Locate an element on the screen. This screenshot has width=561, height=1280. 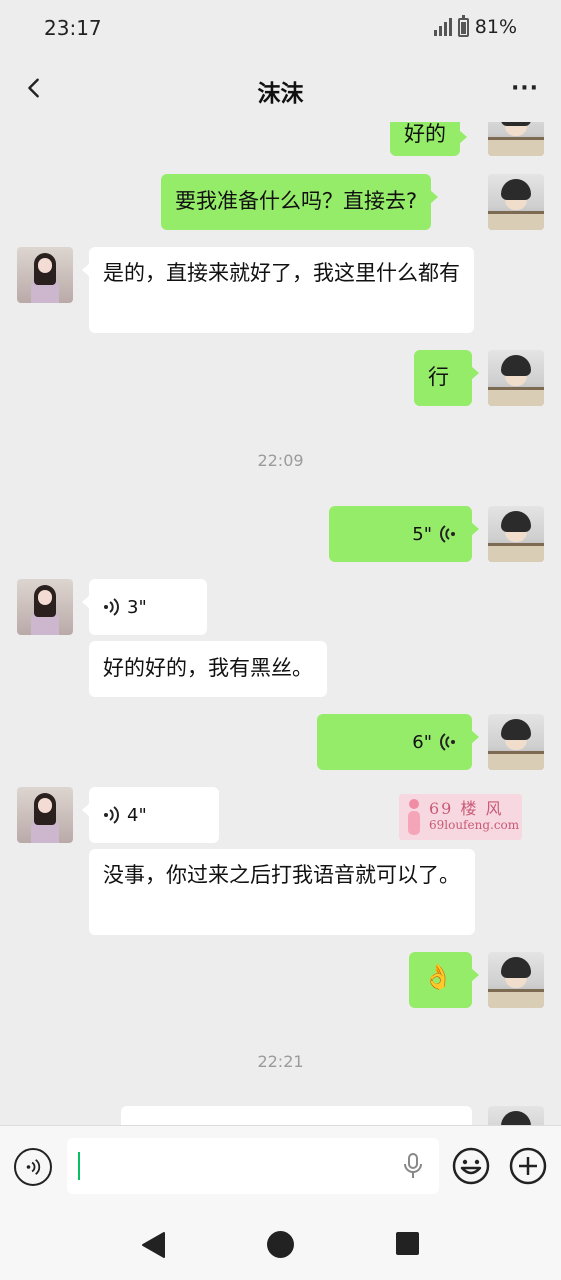
voice-message-bubble: 6" is located at coordinates (398, 742).